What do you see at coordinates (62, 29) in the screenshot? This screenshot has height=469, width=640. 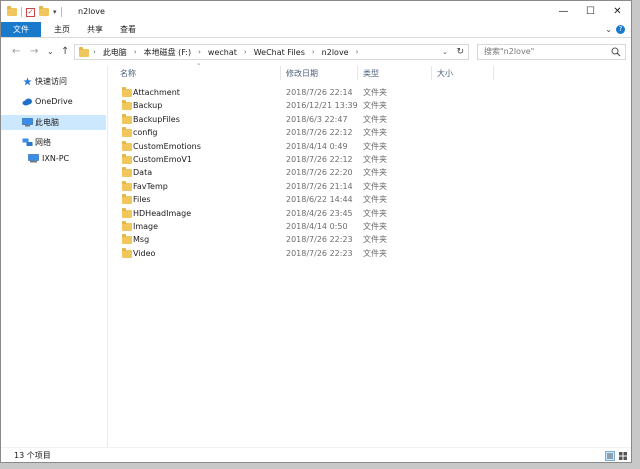 I see `tab-home: 主页` at bounding box center [62, 29].